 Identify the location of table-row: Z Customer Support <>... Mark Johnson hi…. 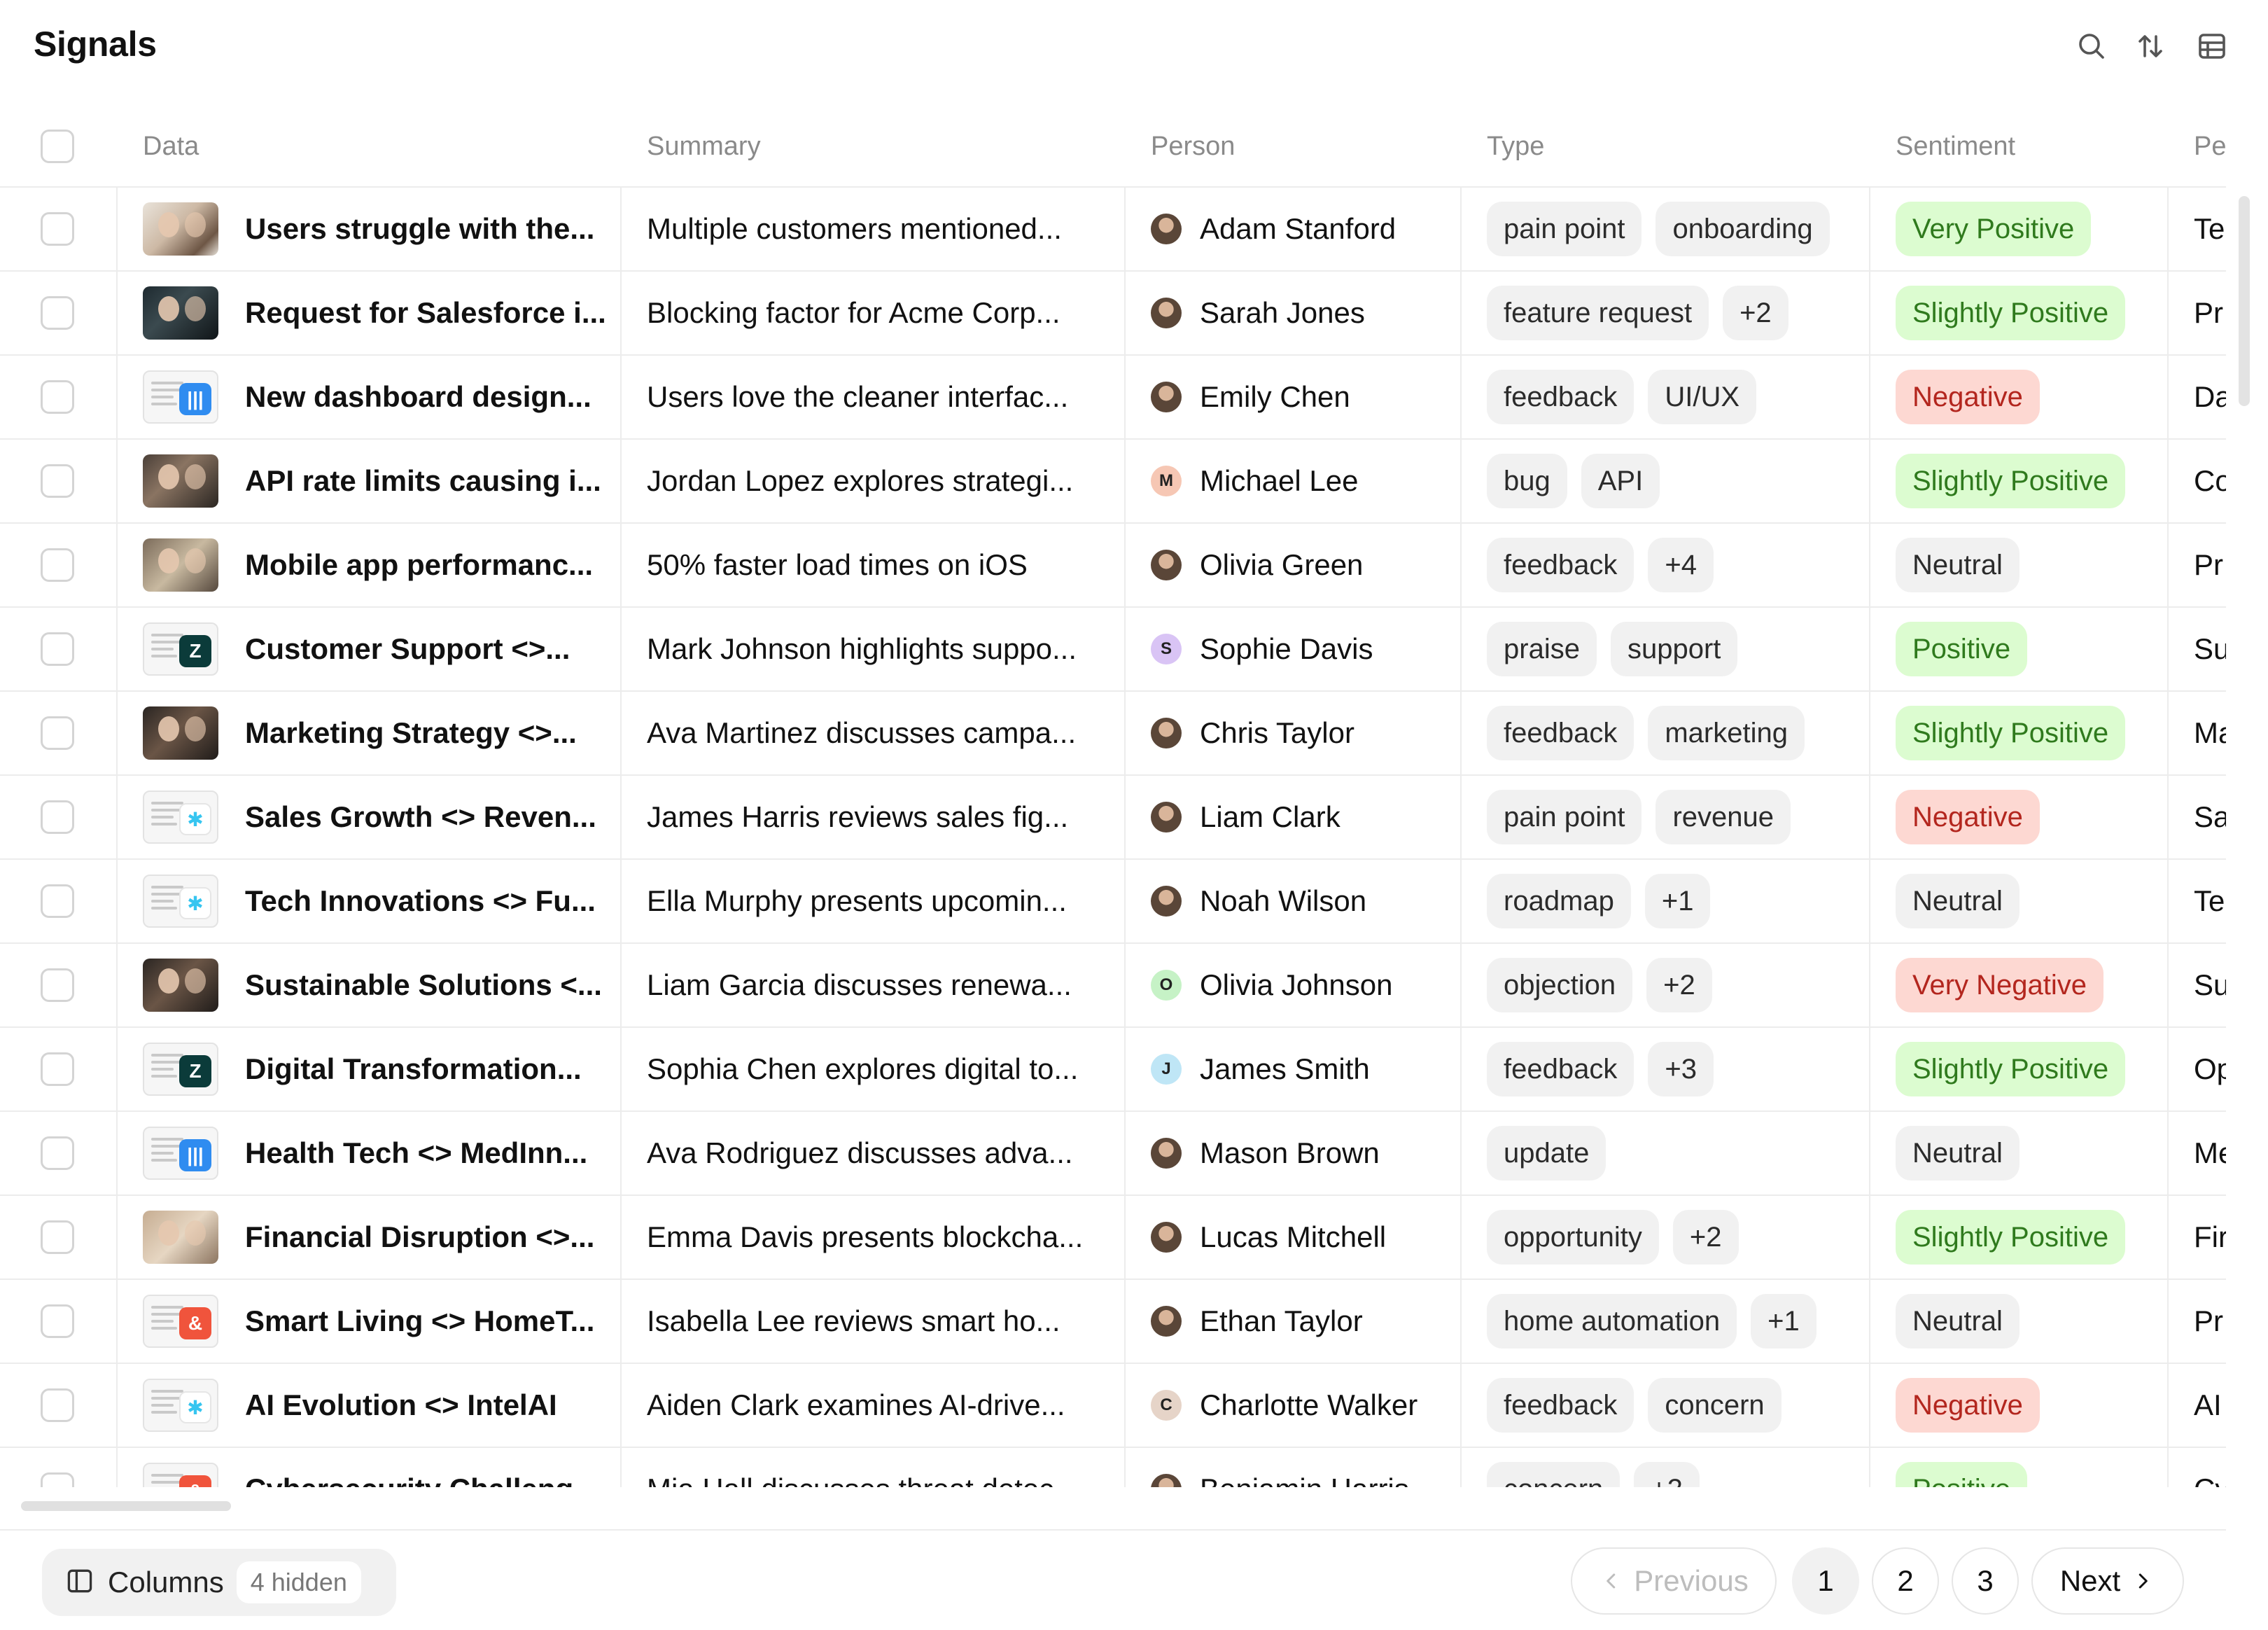
(1113, 650).